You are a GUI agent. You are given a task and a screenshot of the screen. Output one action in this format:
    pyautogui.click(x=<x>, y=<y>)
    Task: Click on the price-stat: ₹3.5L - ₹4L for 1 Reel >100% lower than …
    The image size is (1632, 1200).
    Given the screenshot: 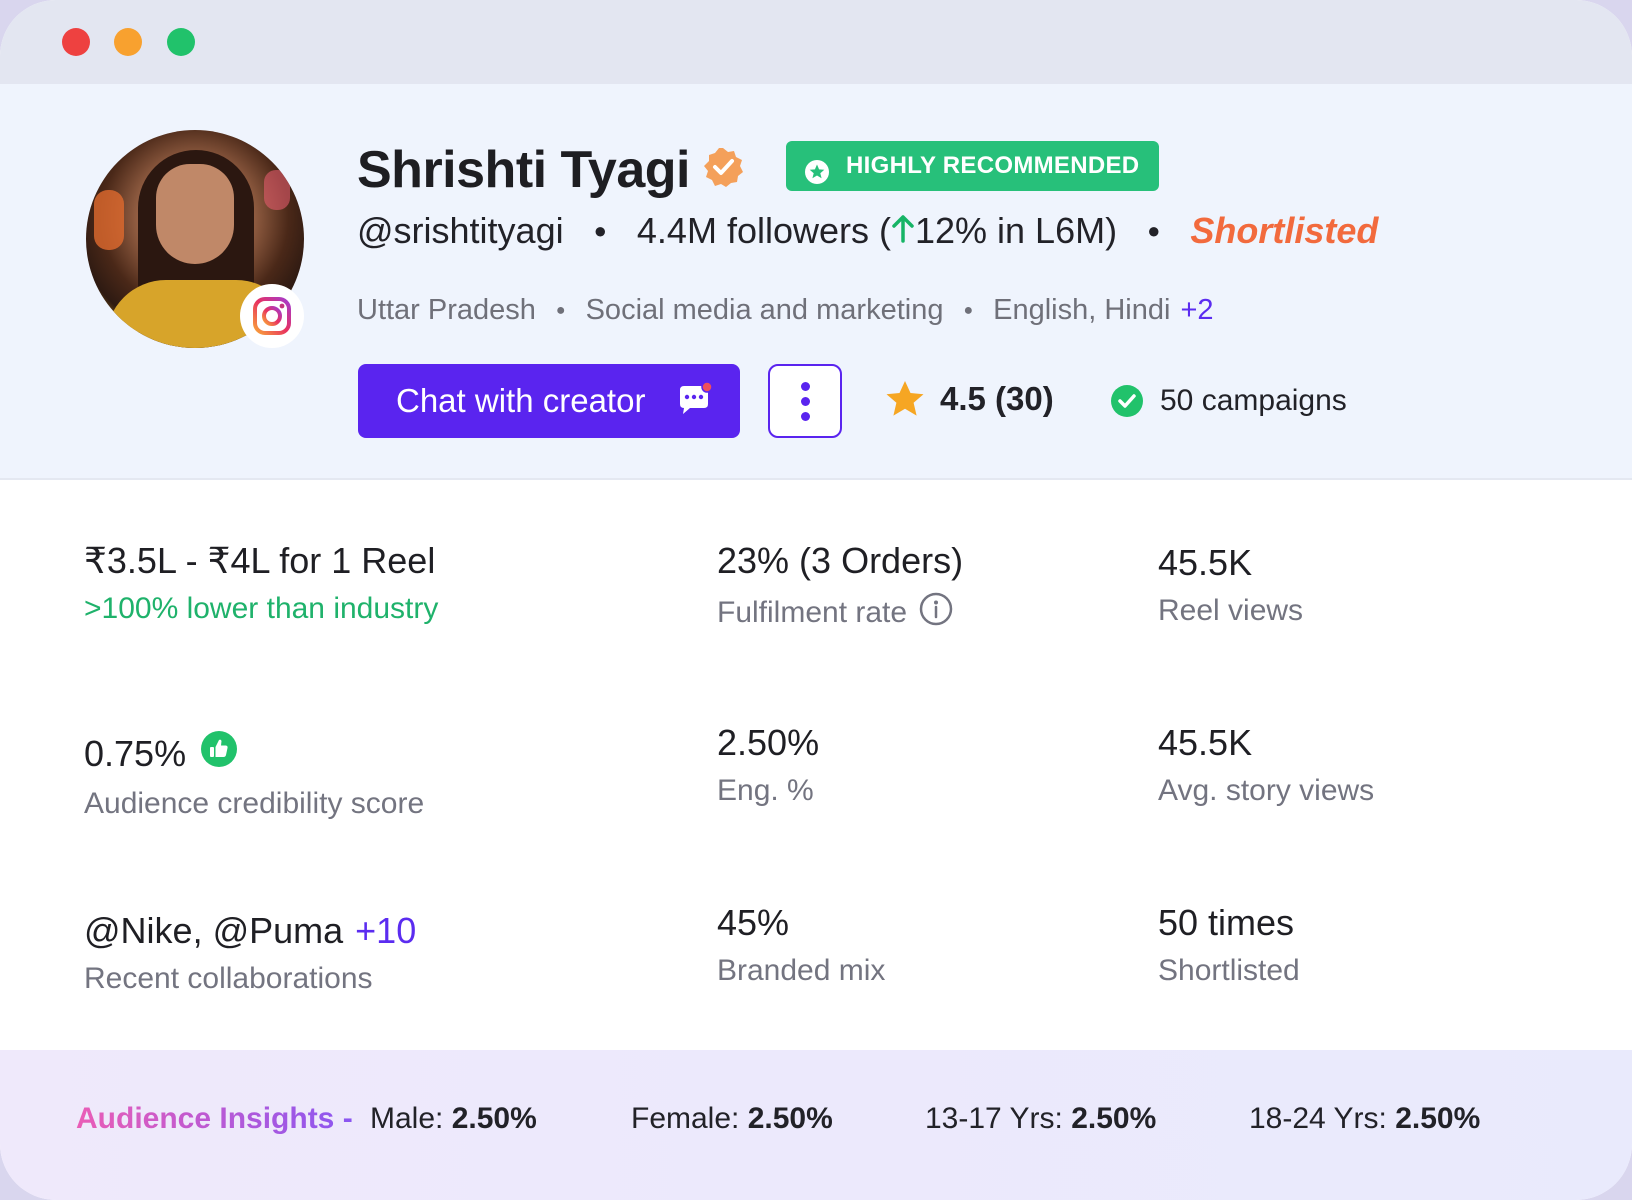 What is the action you would take?
    pyautogui.click(x=261, y=583)
    